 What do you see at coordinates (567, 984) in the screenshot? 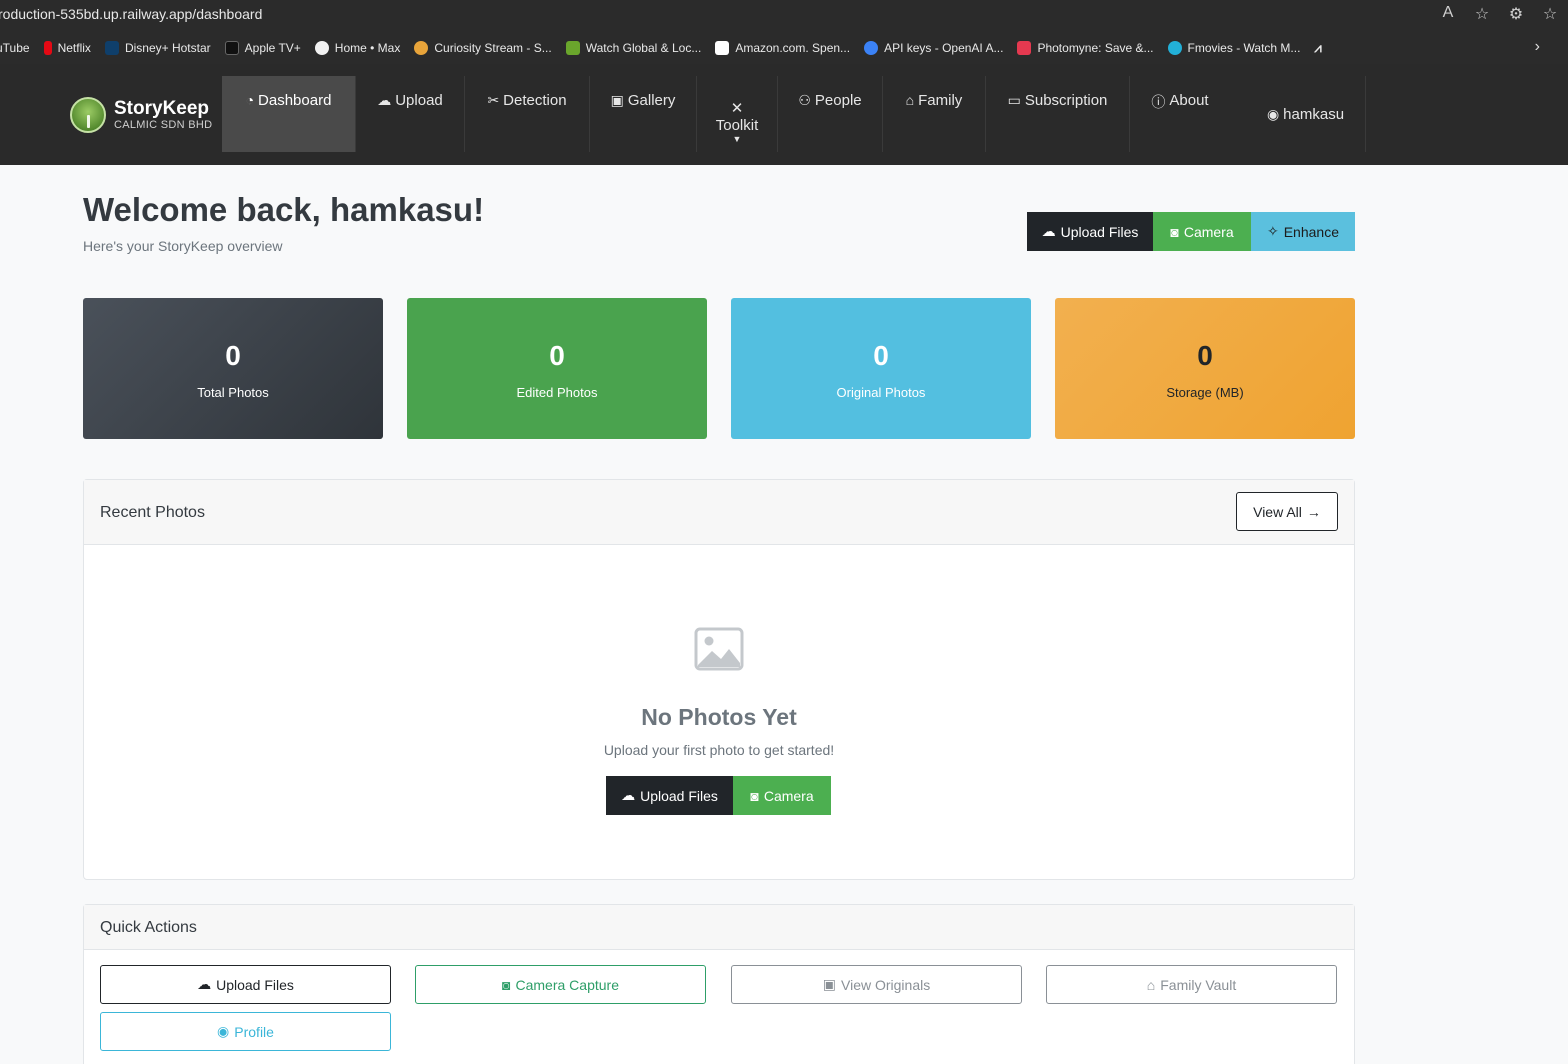
I see `button-label: Camera Capture` at bounding box center [567, 984].